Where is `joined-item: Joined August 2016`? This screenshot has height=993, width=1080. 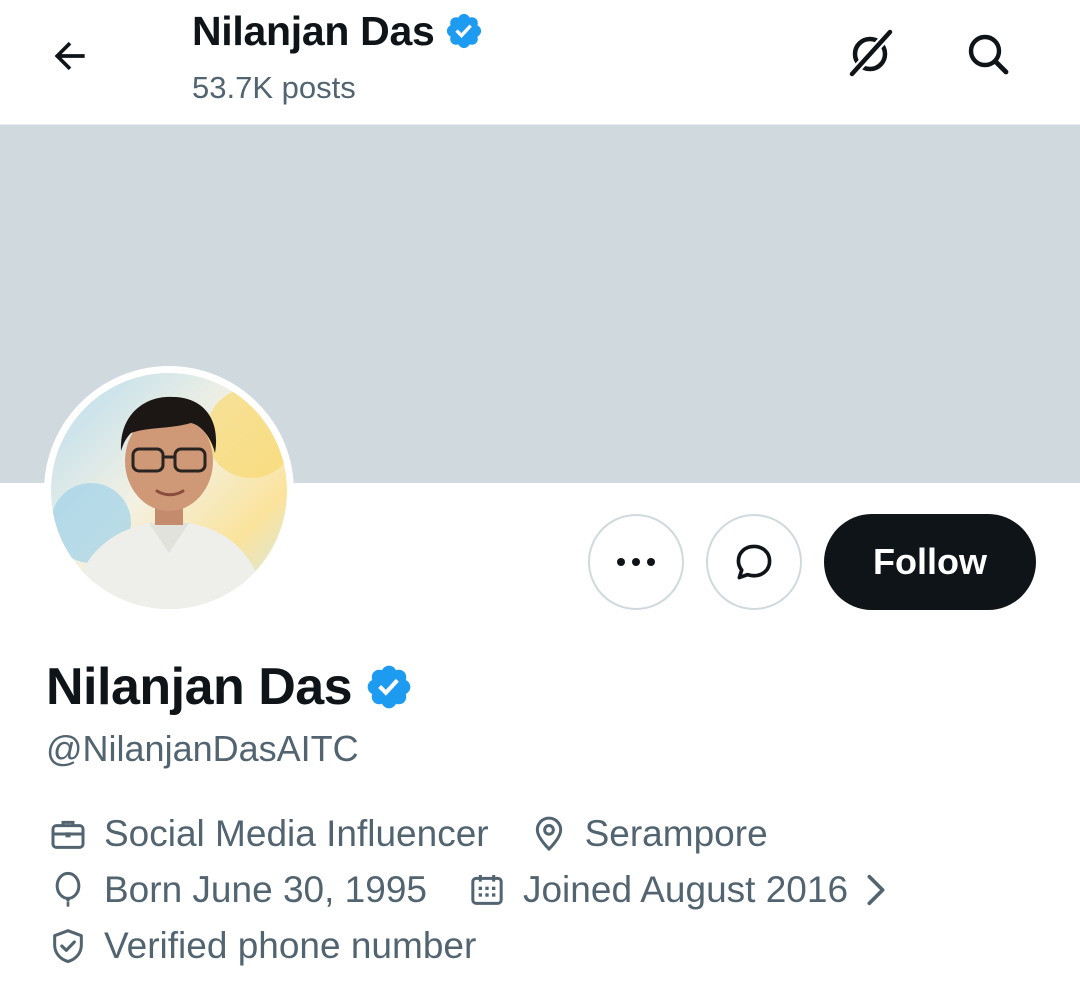
joined-item: Joined August 2016 is located at coordinates (677, 890).